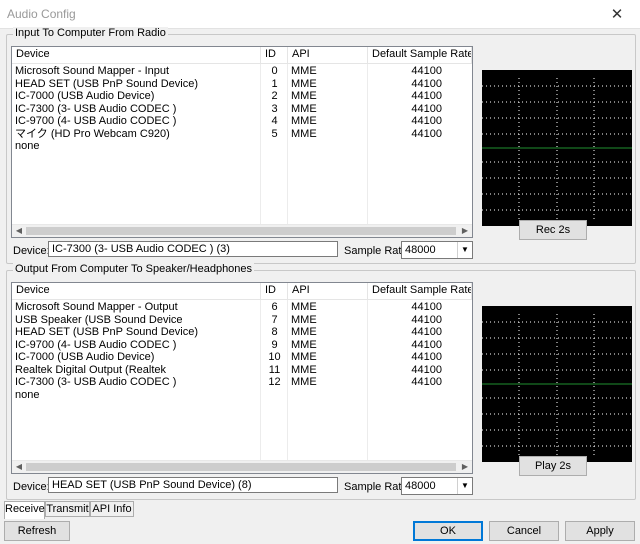  I want to click on apply-button: Apply, so click(600, 531).